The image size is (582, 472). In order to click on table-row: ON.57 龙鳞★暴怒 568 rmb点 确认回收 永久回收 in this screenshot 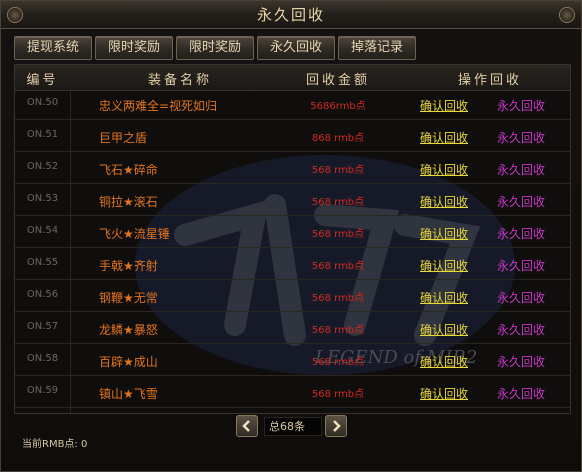, I will do `click(292, 329)`.